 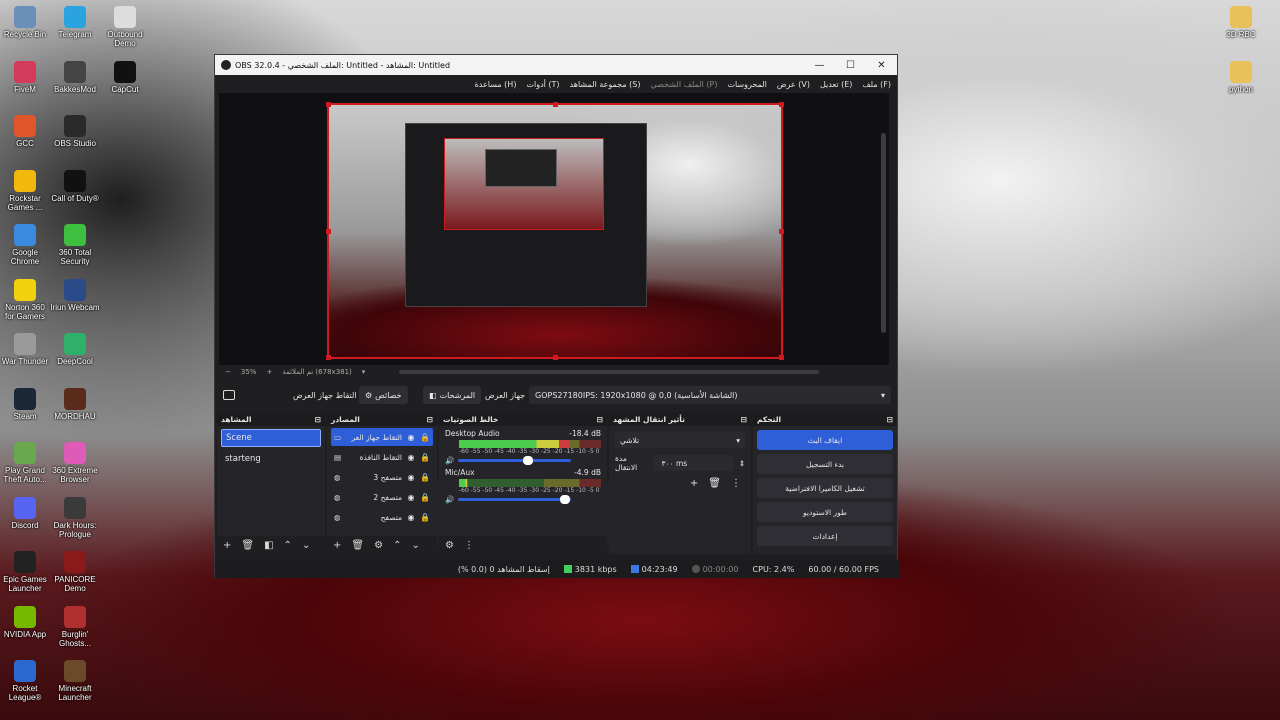 I want to click on maximize-button: ☐, so click(x=850, y=65).